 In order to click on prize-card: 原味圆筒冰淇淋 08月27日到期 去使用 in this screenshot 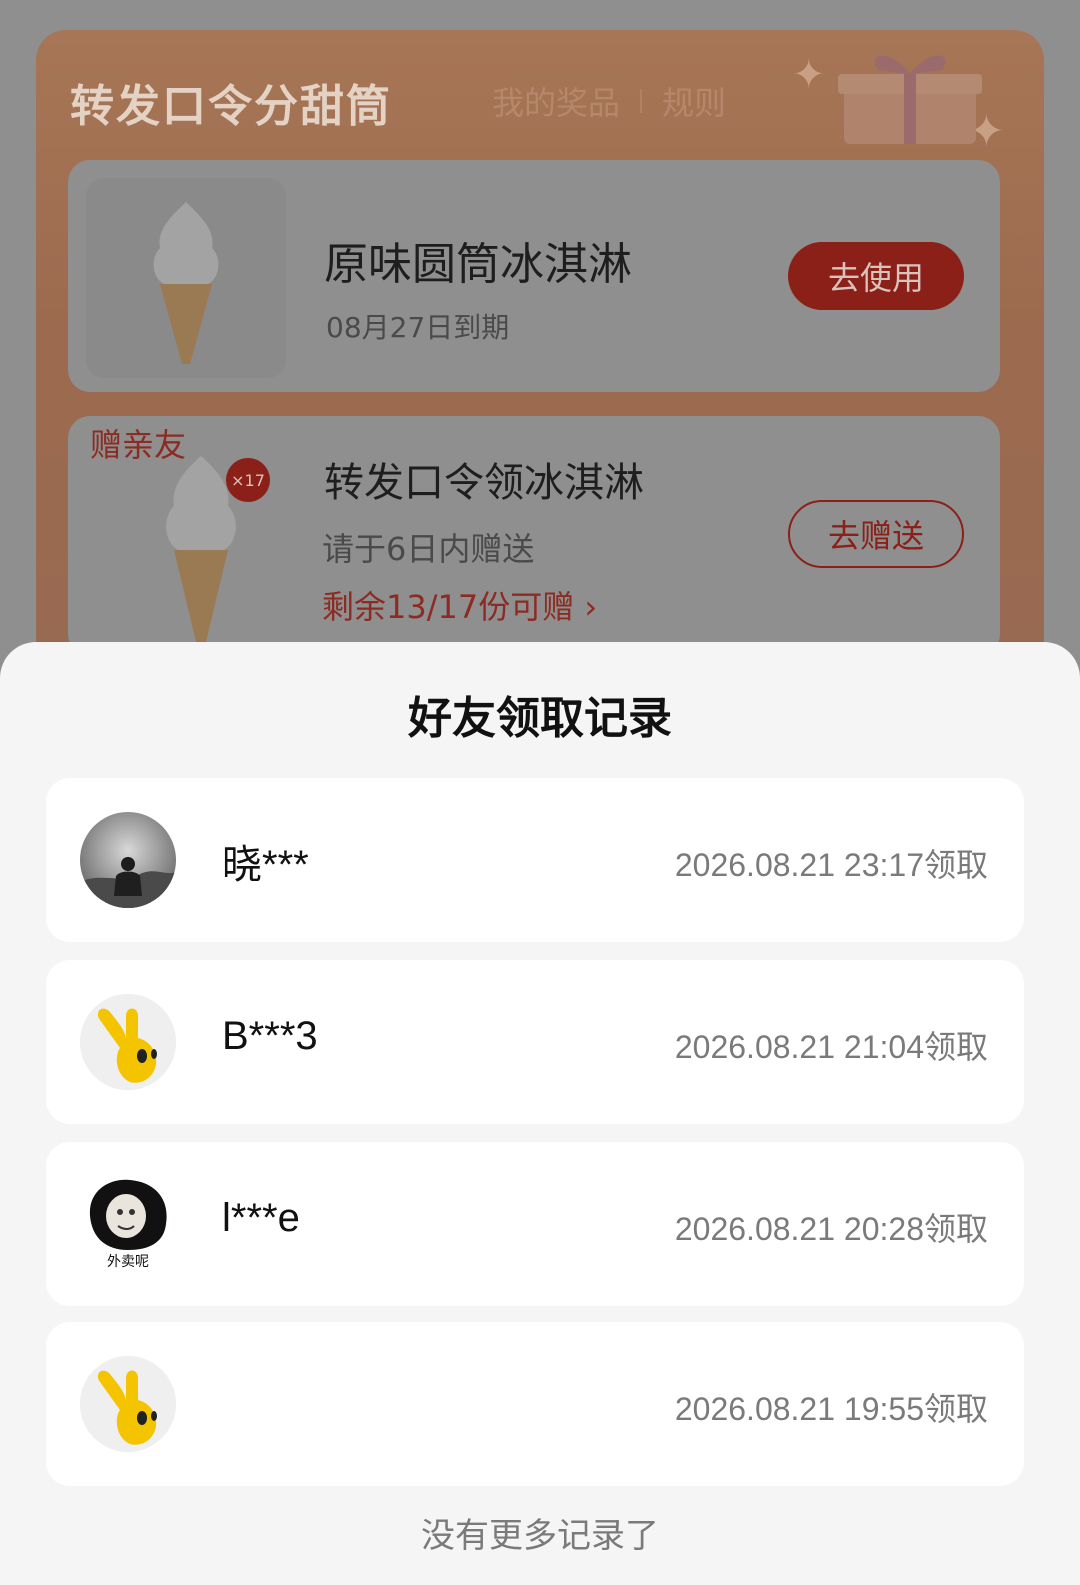, I will do `click(534, 276)`.